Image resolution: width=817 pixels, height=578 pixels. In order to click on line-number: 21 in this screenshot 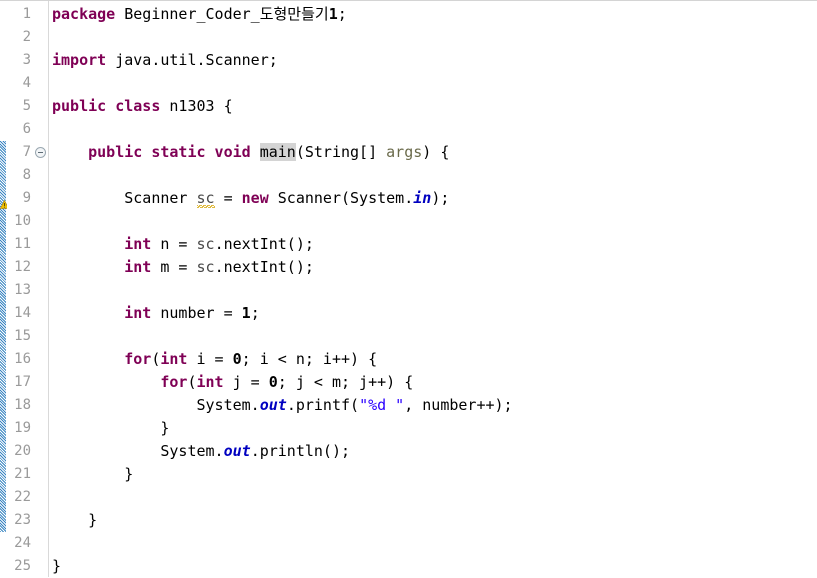, I will do `click(22, 474)`.